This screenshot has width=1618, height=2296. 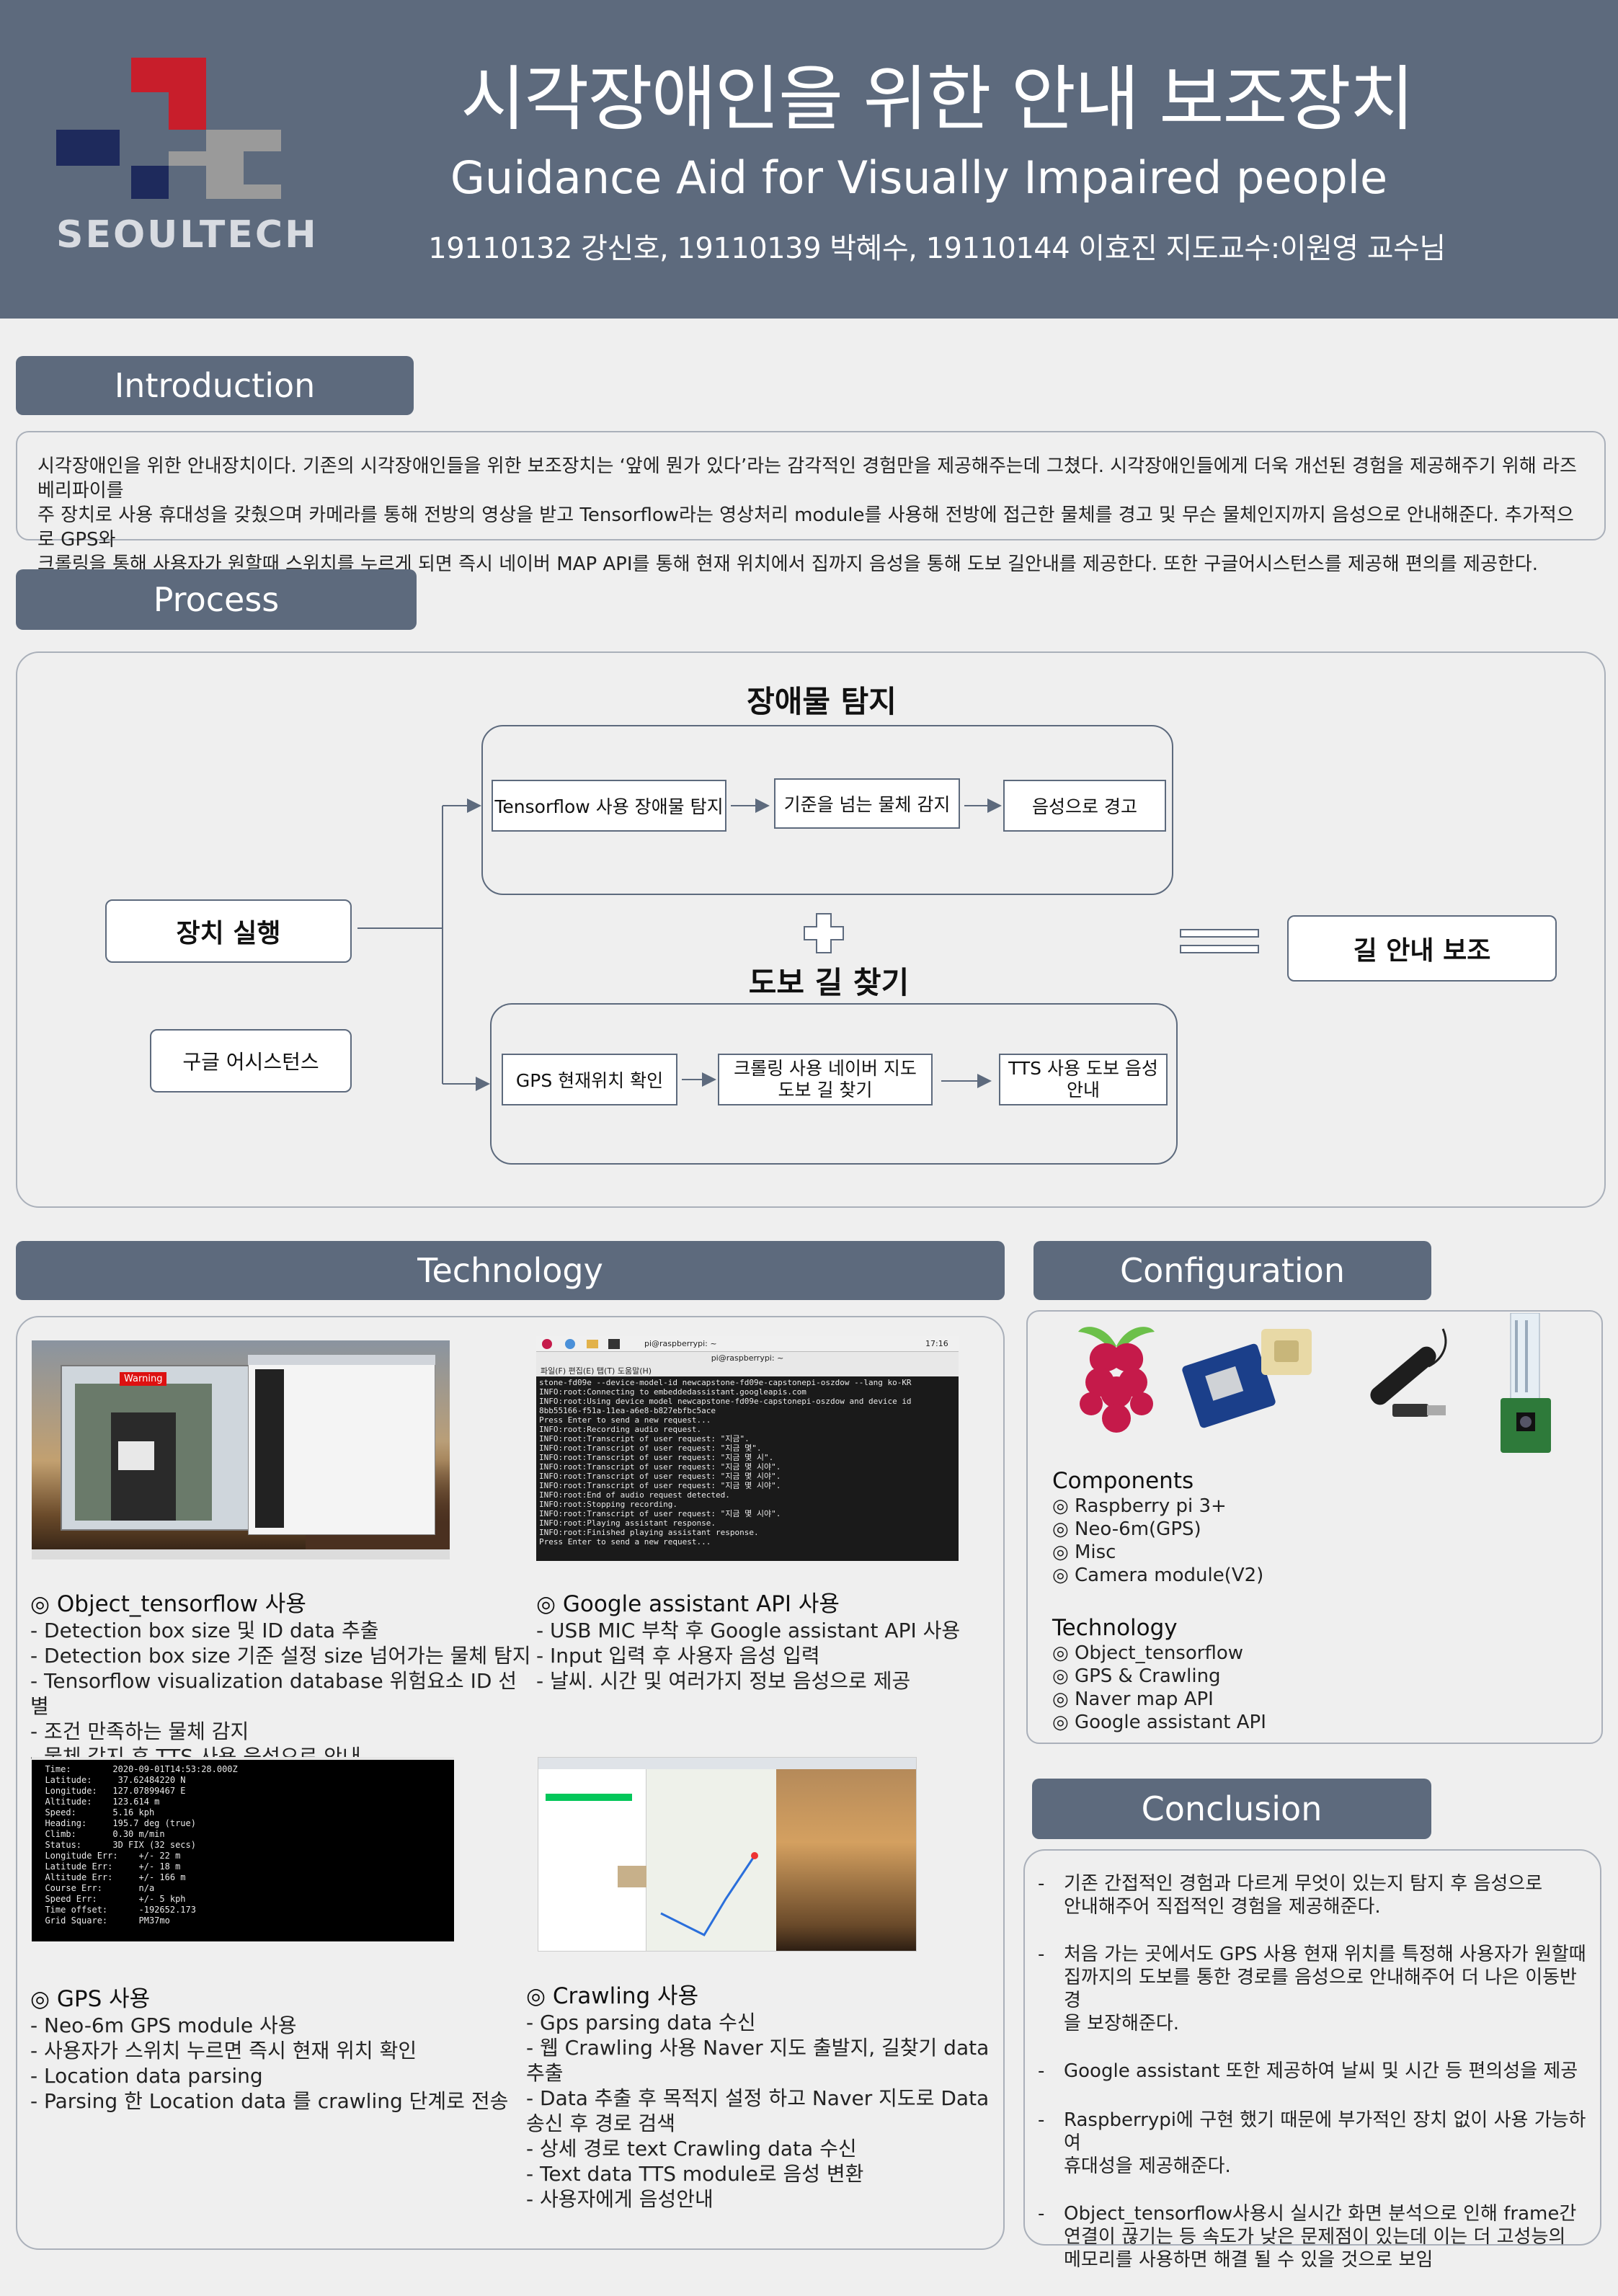 What do you see at coordinates (691, 2149) in the screenshot?
I see `crawling-item: - 상세 경로 text Crawling data 수신` at bounding box center [691, 2149].